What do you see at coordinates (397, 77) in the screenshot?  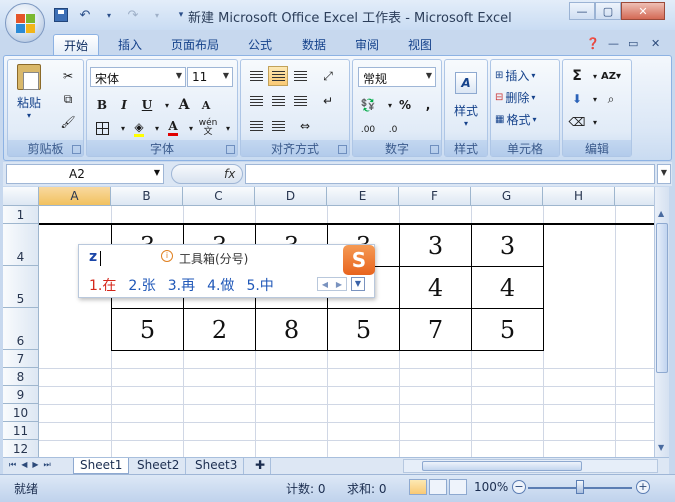 I see `number-format-combo: 常规 ▼` at bounding box center [397, 77].